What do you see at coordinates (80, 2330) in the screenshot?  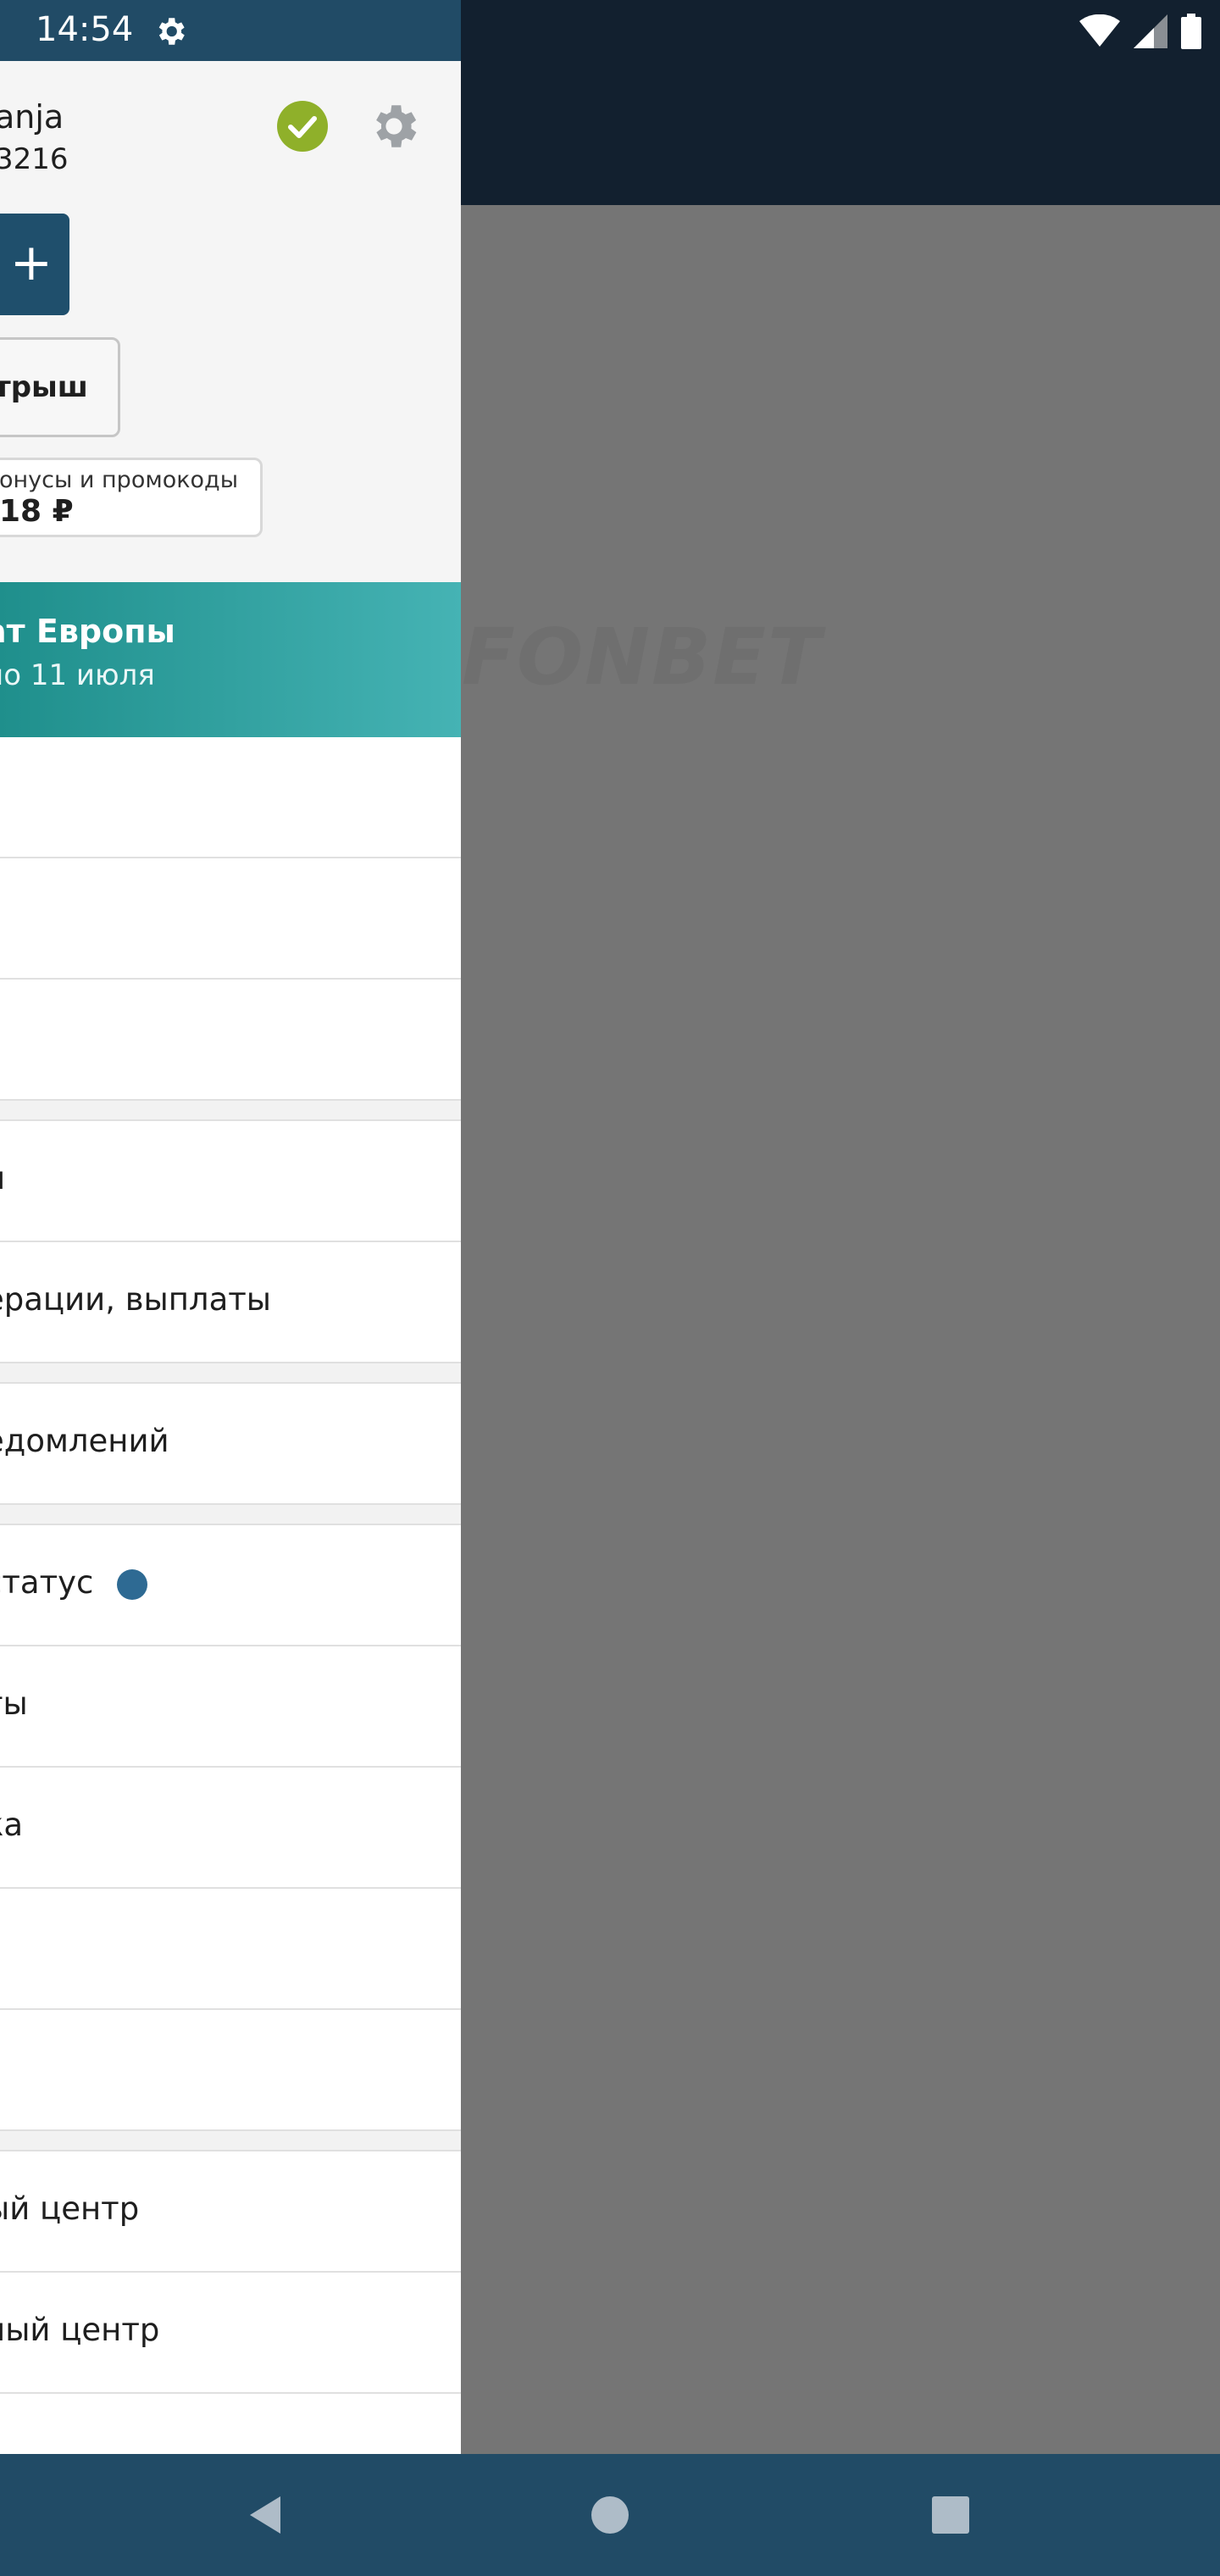 I see `menu-item-label: ный центр` at bounding box center [80, 2330].